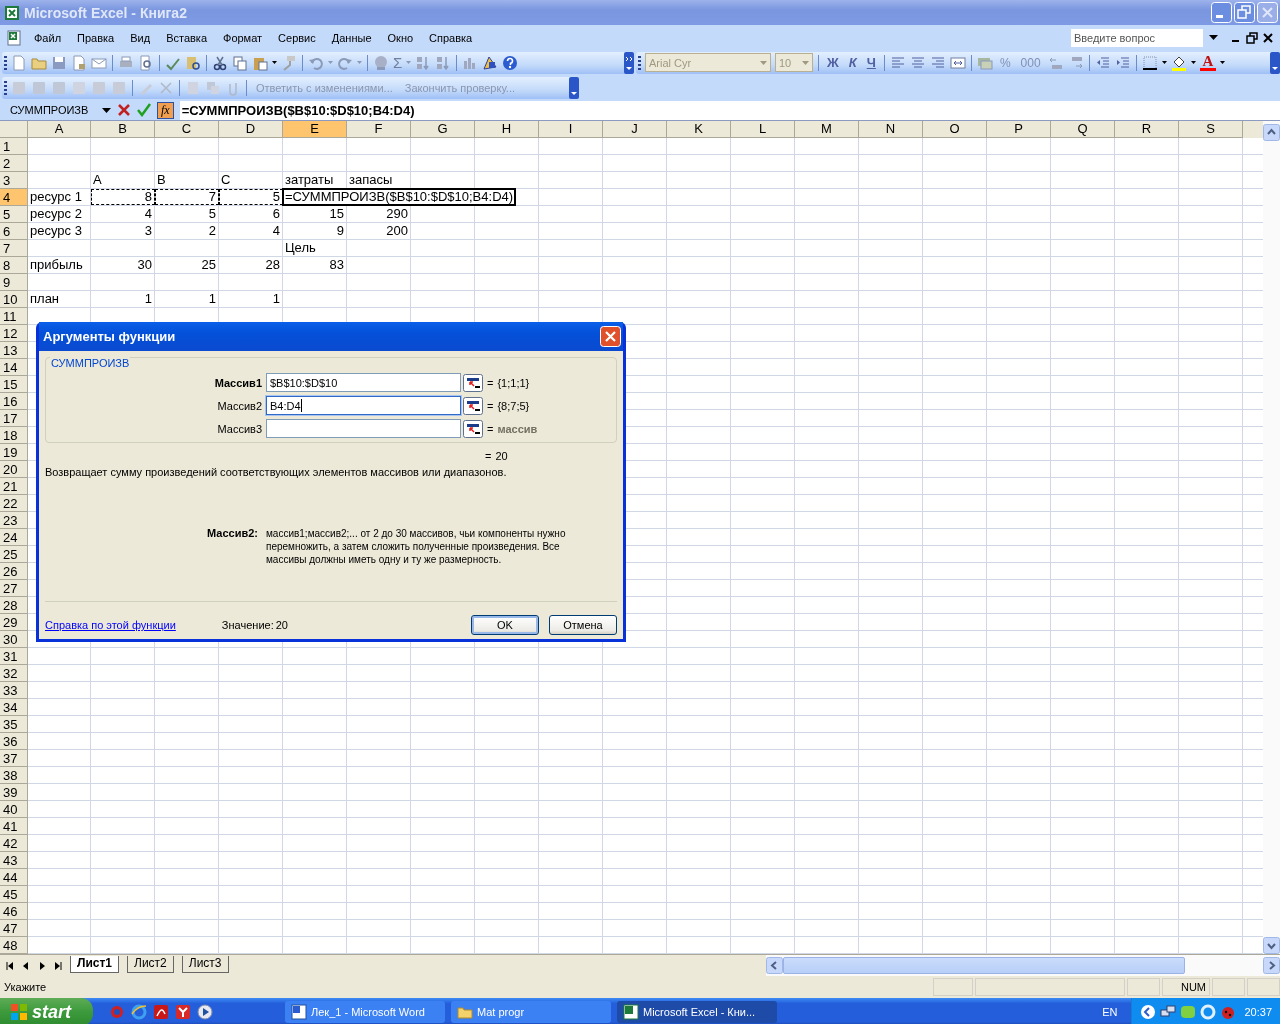 Image resolution: width=1280 pixels, height=1024 pixels. I want to click on last-sheet-icon, so click(58, 965).